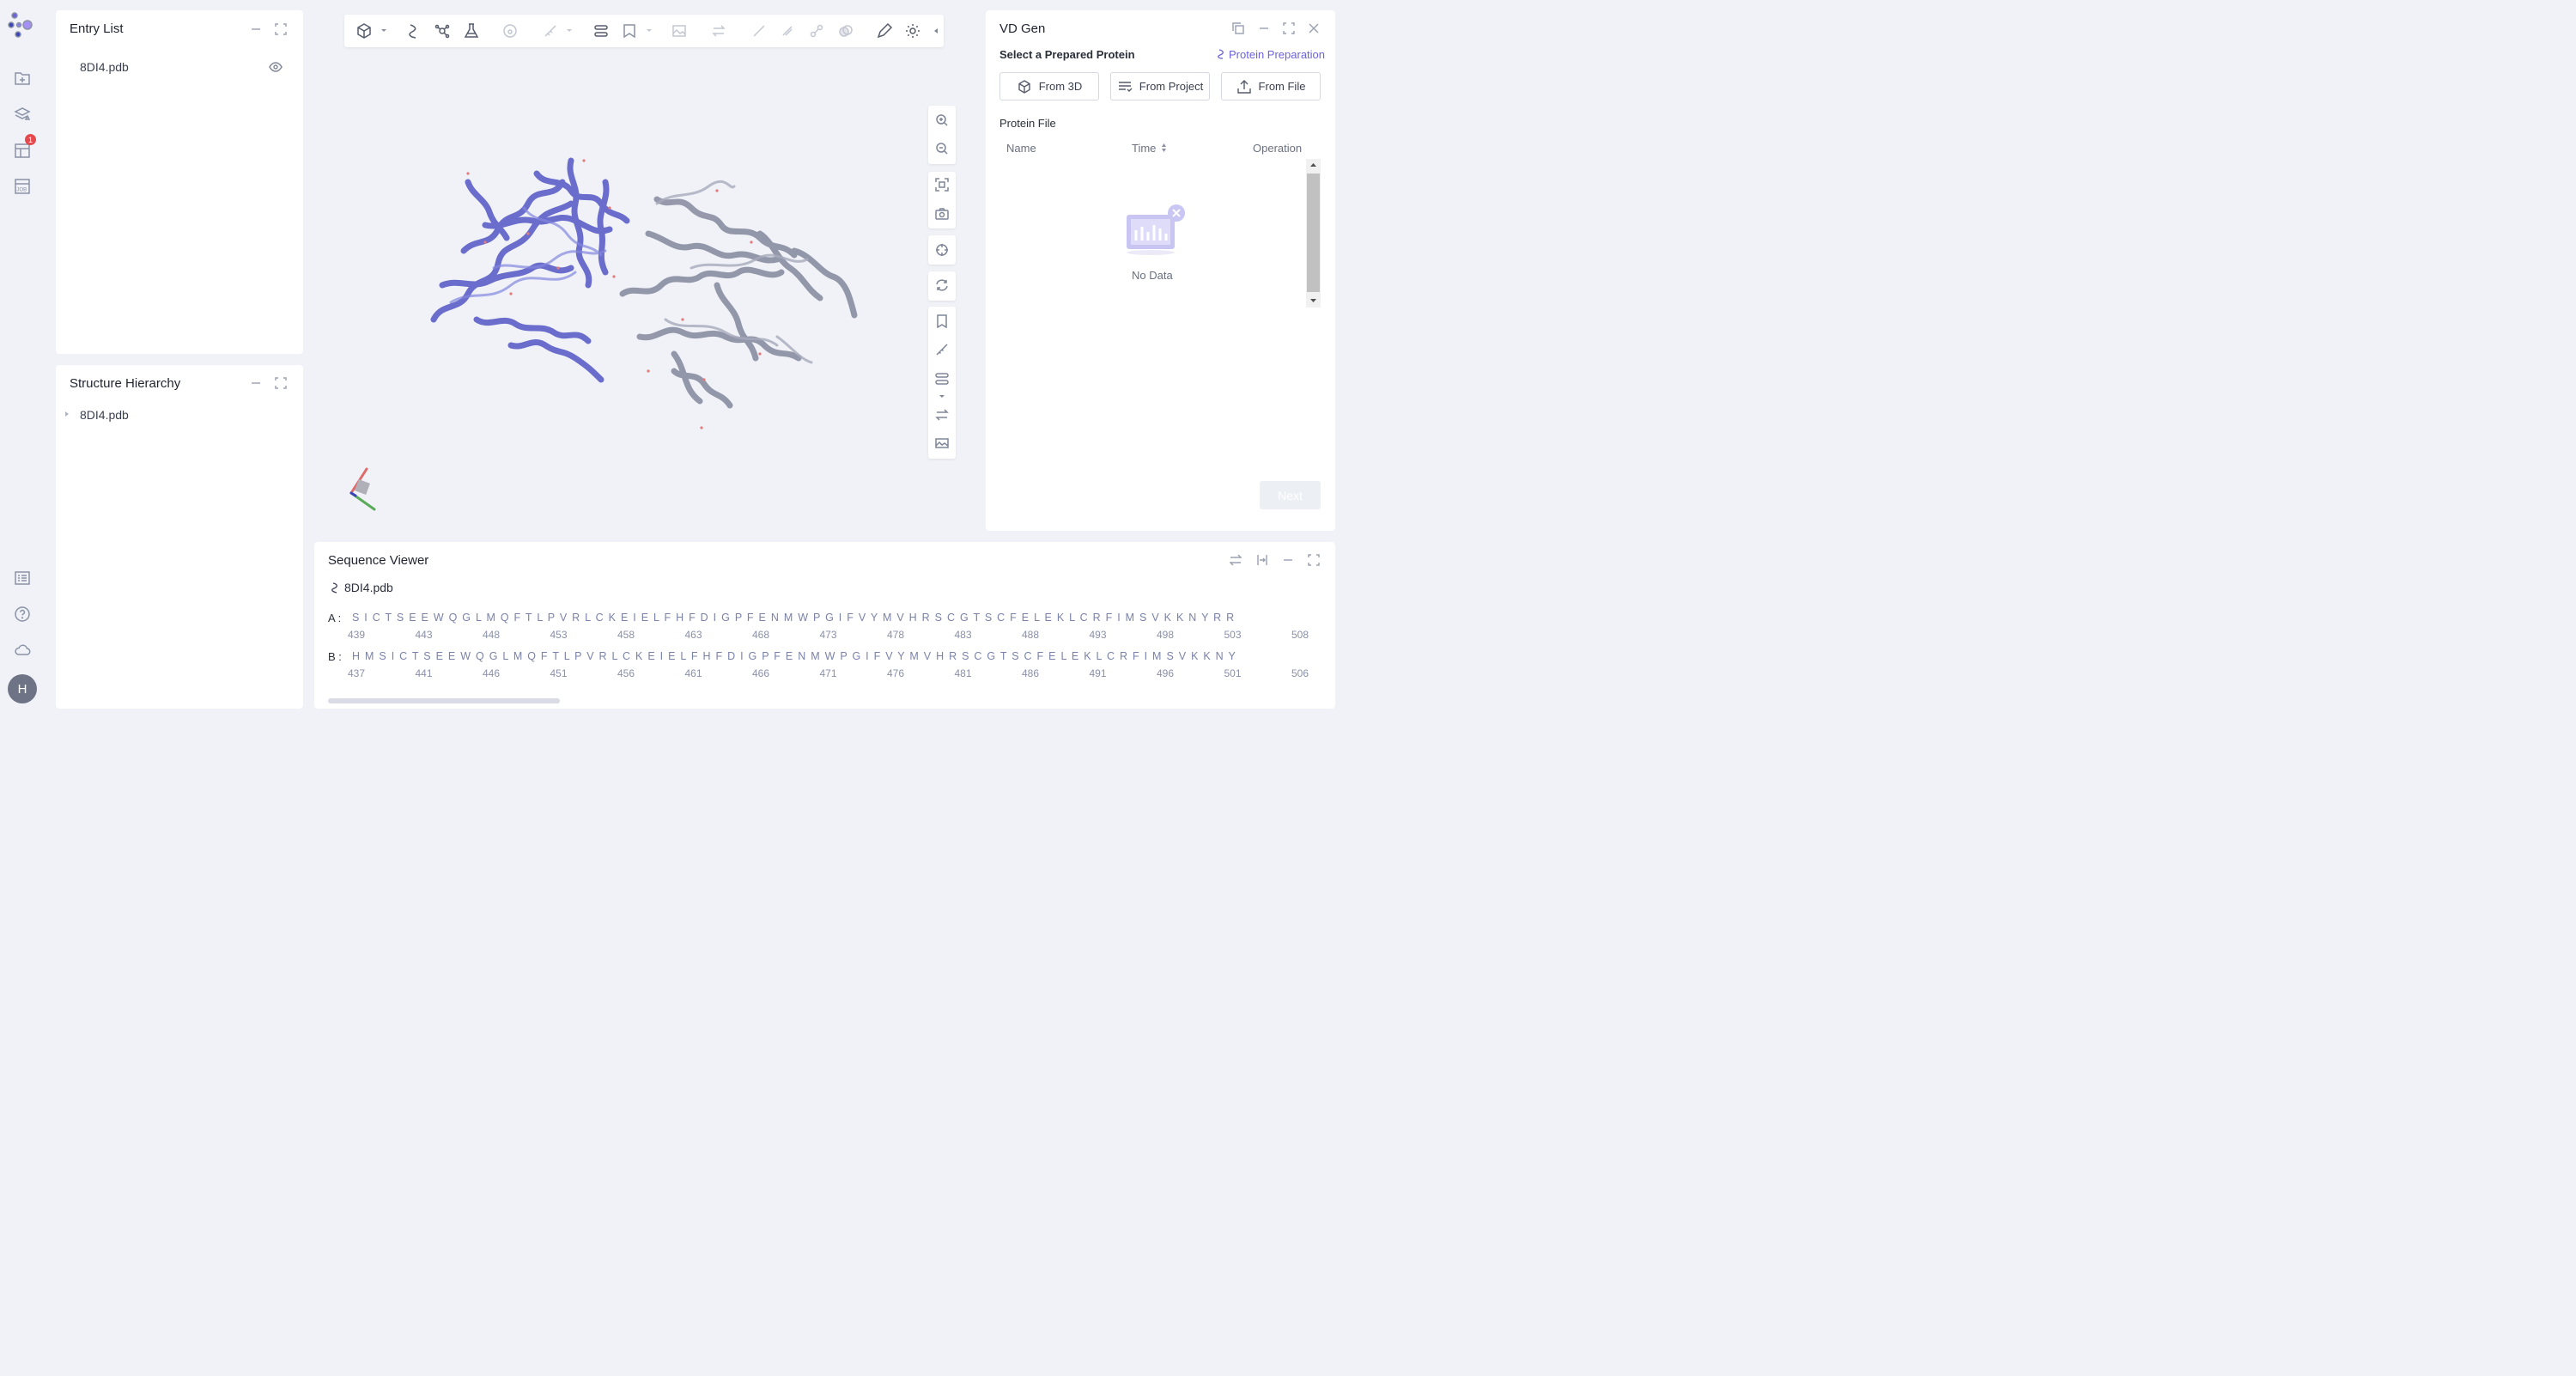  What do you see at coordinates (364, 31) in the screenshot?
I see `cube-view-icon` at bounding box center [364, 31].